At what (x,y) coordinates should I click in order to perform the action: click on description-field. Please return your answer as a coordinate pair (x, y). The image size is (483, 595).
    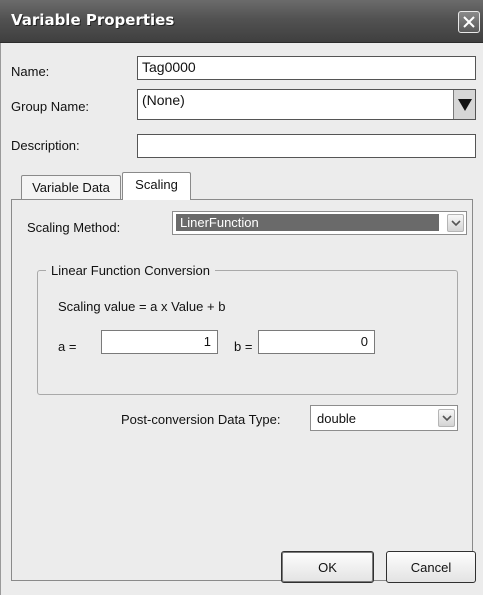
    Looking at the image, I should click on (306, 146).